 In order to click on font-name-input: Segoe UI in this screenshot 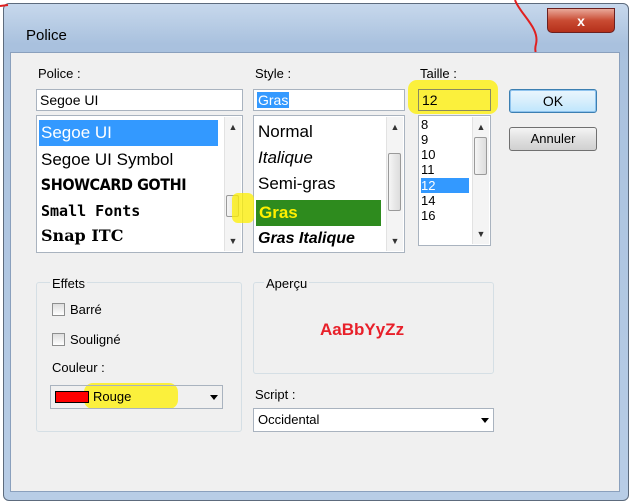, I will do `click(139, 100)`.